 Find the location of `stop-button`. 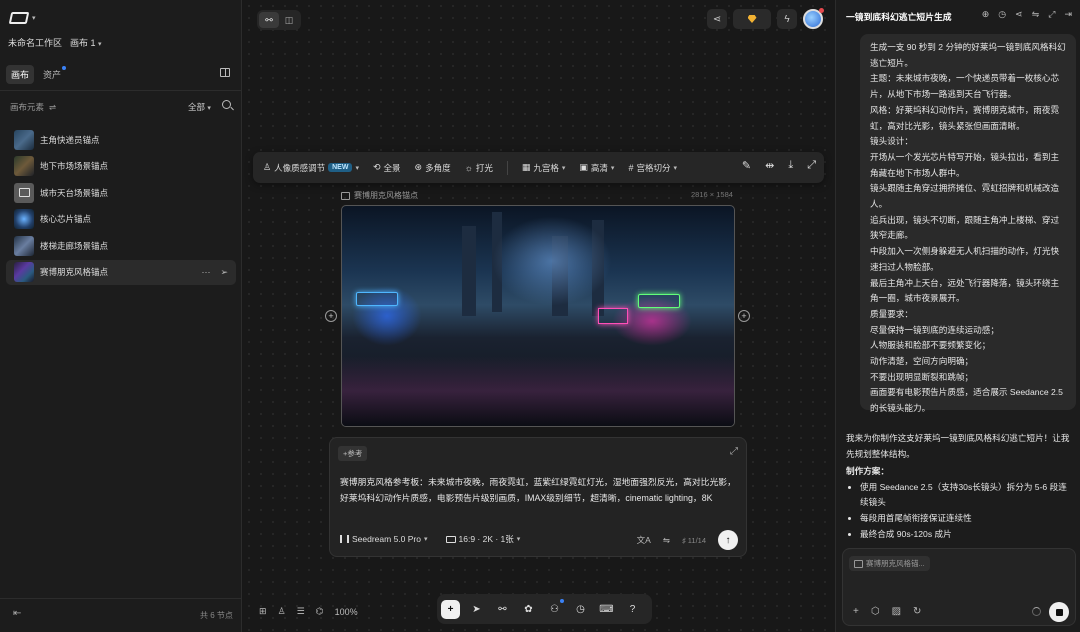

stop-button is located at coordinates (1059, 612).